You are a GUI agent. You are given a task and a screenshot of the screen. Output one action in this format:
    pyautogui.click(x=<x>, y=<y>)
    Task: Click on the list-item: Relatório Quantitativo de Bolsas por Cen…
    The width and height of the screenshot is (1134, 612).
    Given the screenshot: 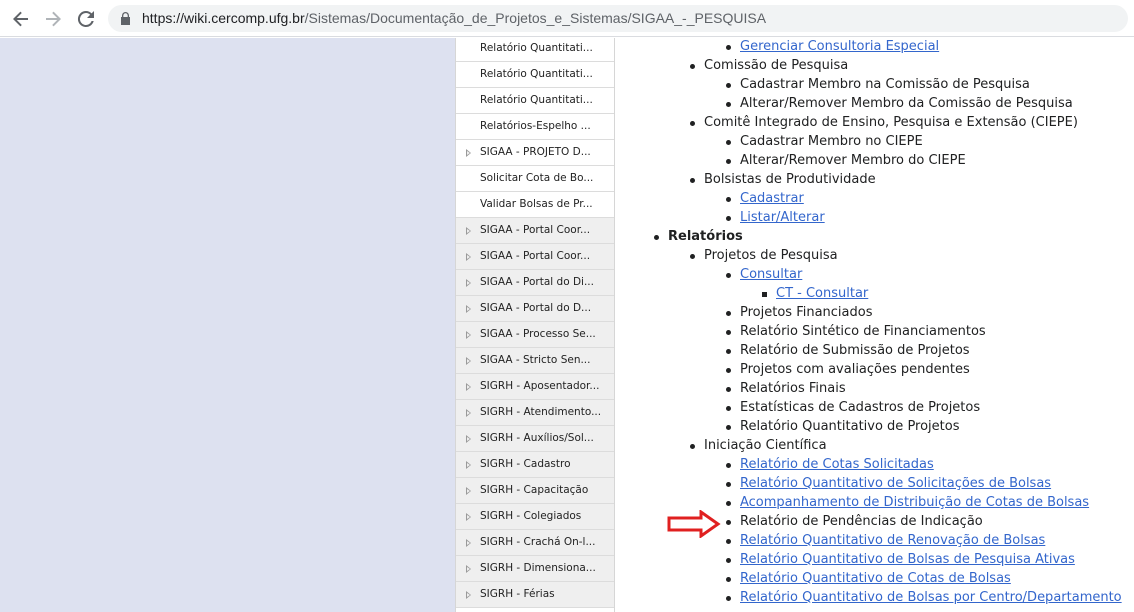 What is the action you would take?
    pyautogui.click(x=875, y=597)
    